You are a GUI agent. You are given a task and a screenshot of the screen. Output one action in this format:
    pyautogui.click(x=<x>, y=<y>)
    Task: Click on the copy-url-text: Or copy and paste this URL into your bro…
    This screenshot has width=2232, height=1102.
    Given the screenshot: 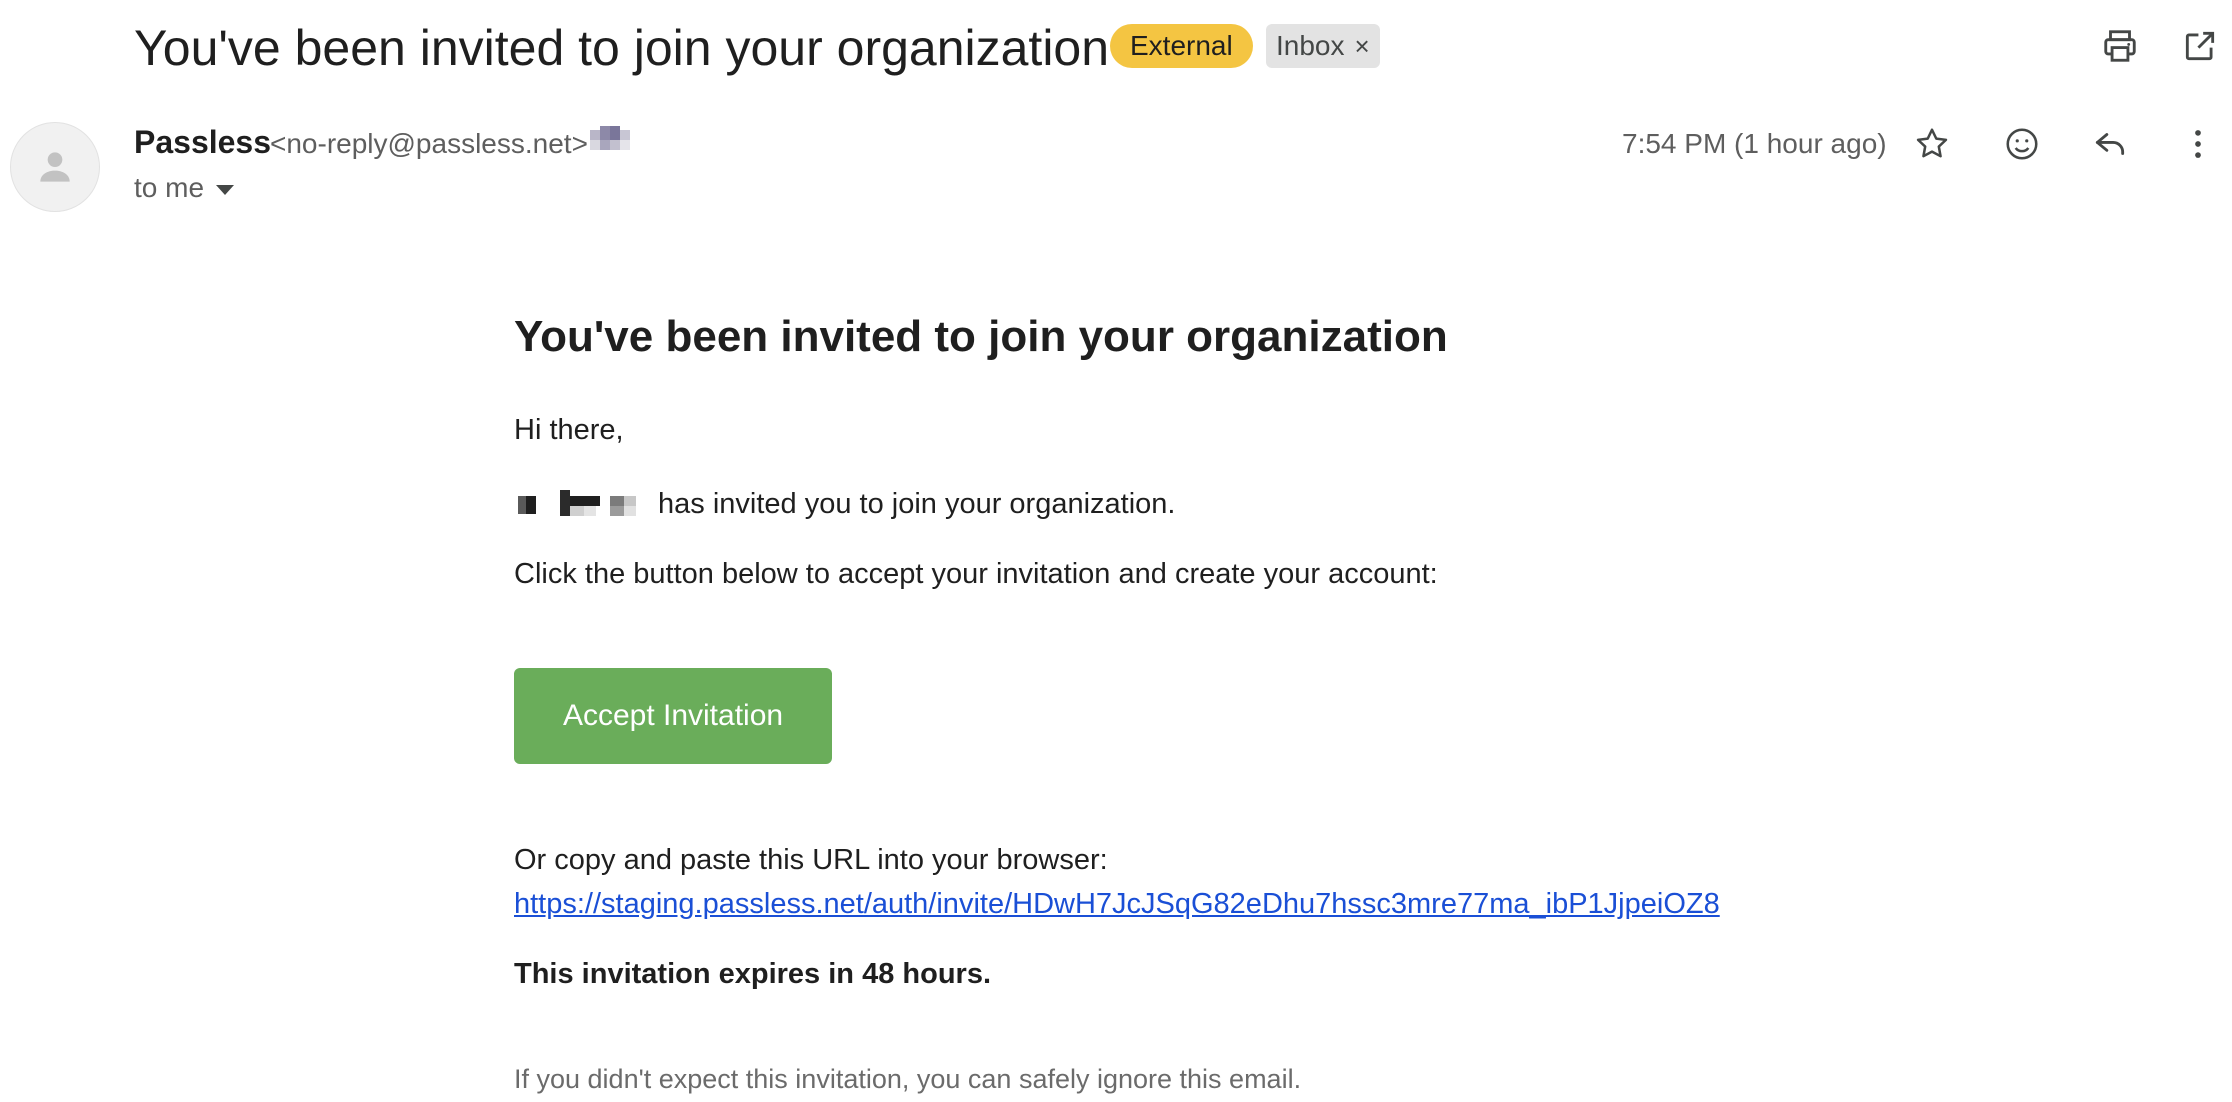 What is the action you would take?
    pyautogui.click(x=811, y=860)
    